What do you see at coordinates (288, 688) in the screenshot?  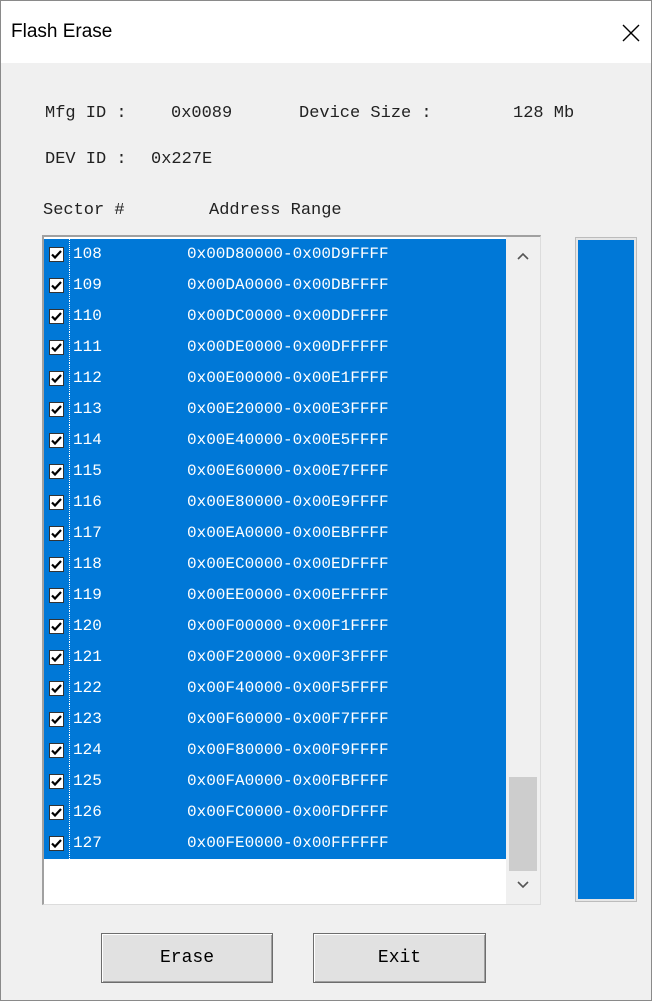 I see `sector-address-range: 0x00F40000-0x00F5FFFF` at bounding box center [288, 688].